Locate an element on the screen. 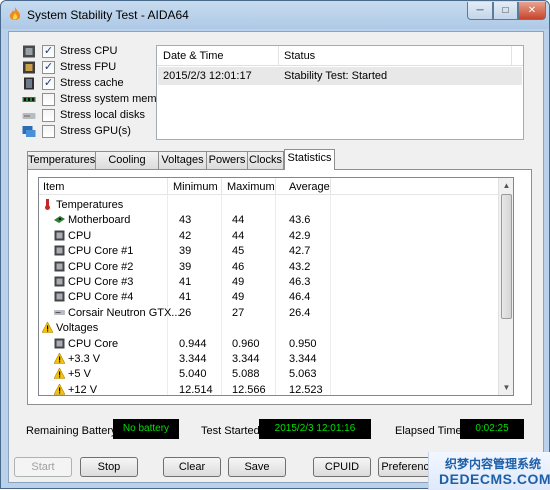 Image resolution: width=550 pixels, height=490 pixels. item-label: CPU Core #3 is located at coordinates (101, 282).